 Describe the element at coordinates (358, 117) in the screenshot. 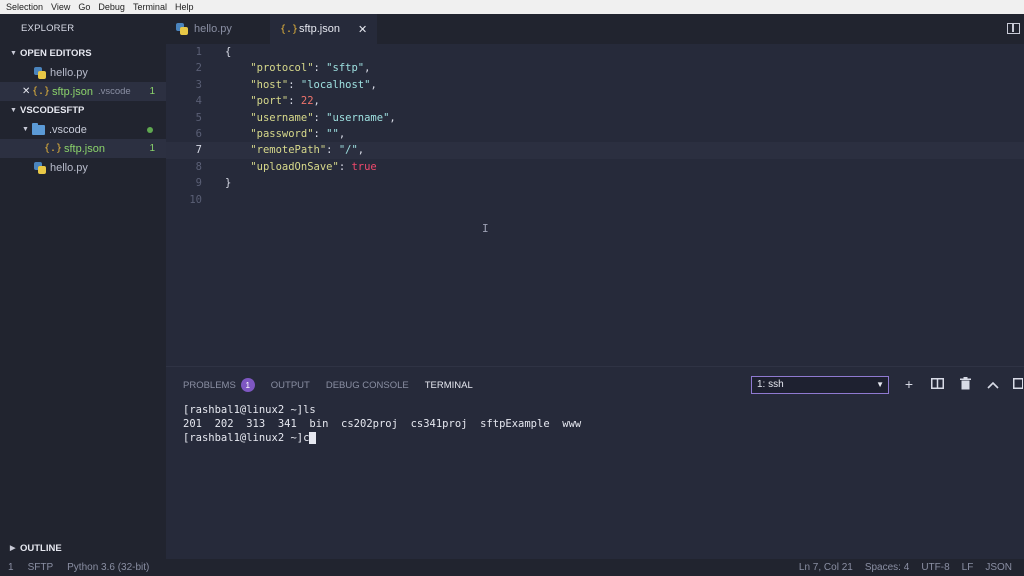

I see `json-value: "username"` at that location.